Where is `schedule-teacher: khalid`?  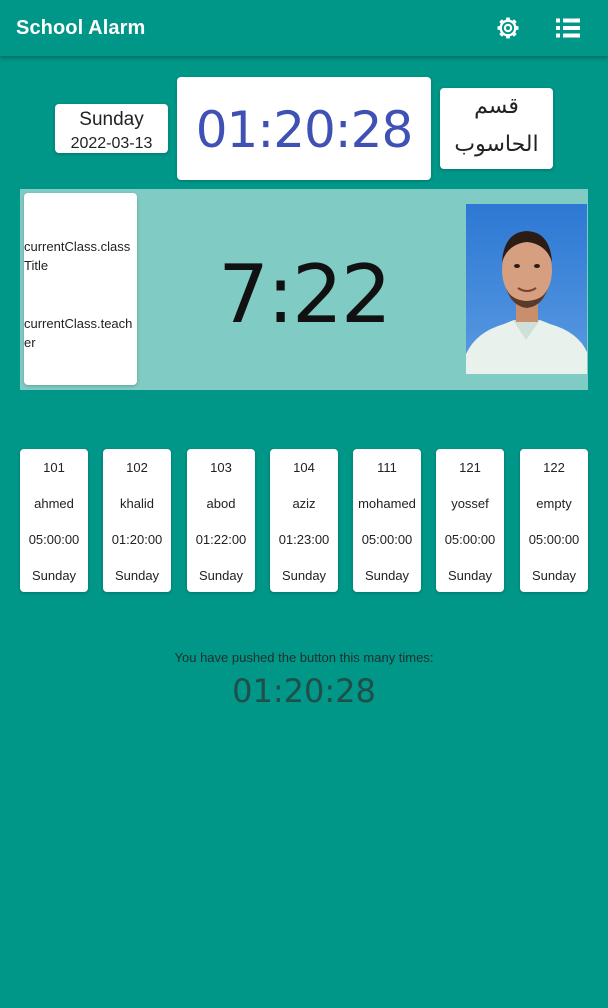
schedule-teacher: khalid is located at coordinates (137, 503).